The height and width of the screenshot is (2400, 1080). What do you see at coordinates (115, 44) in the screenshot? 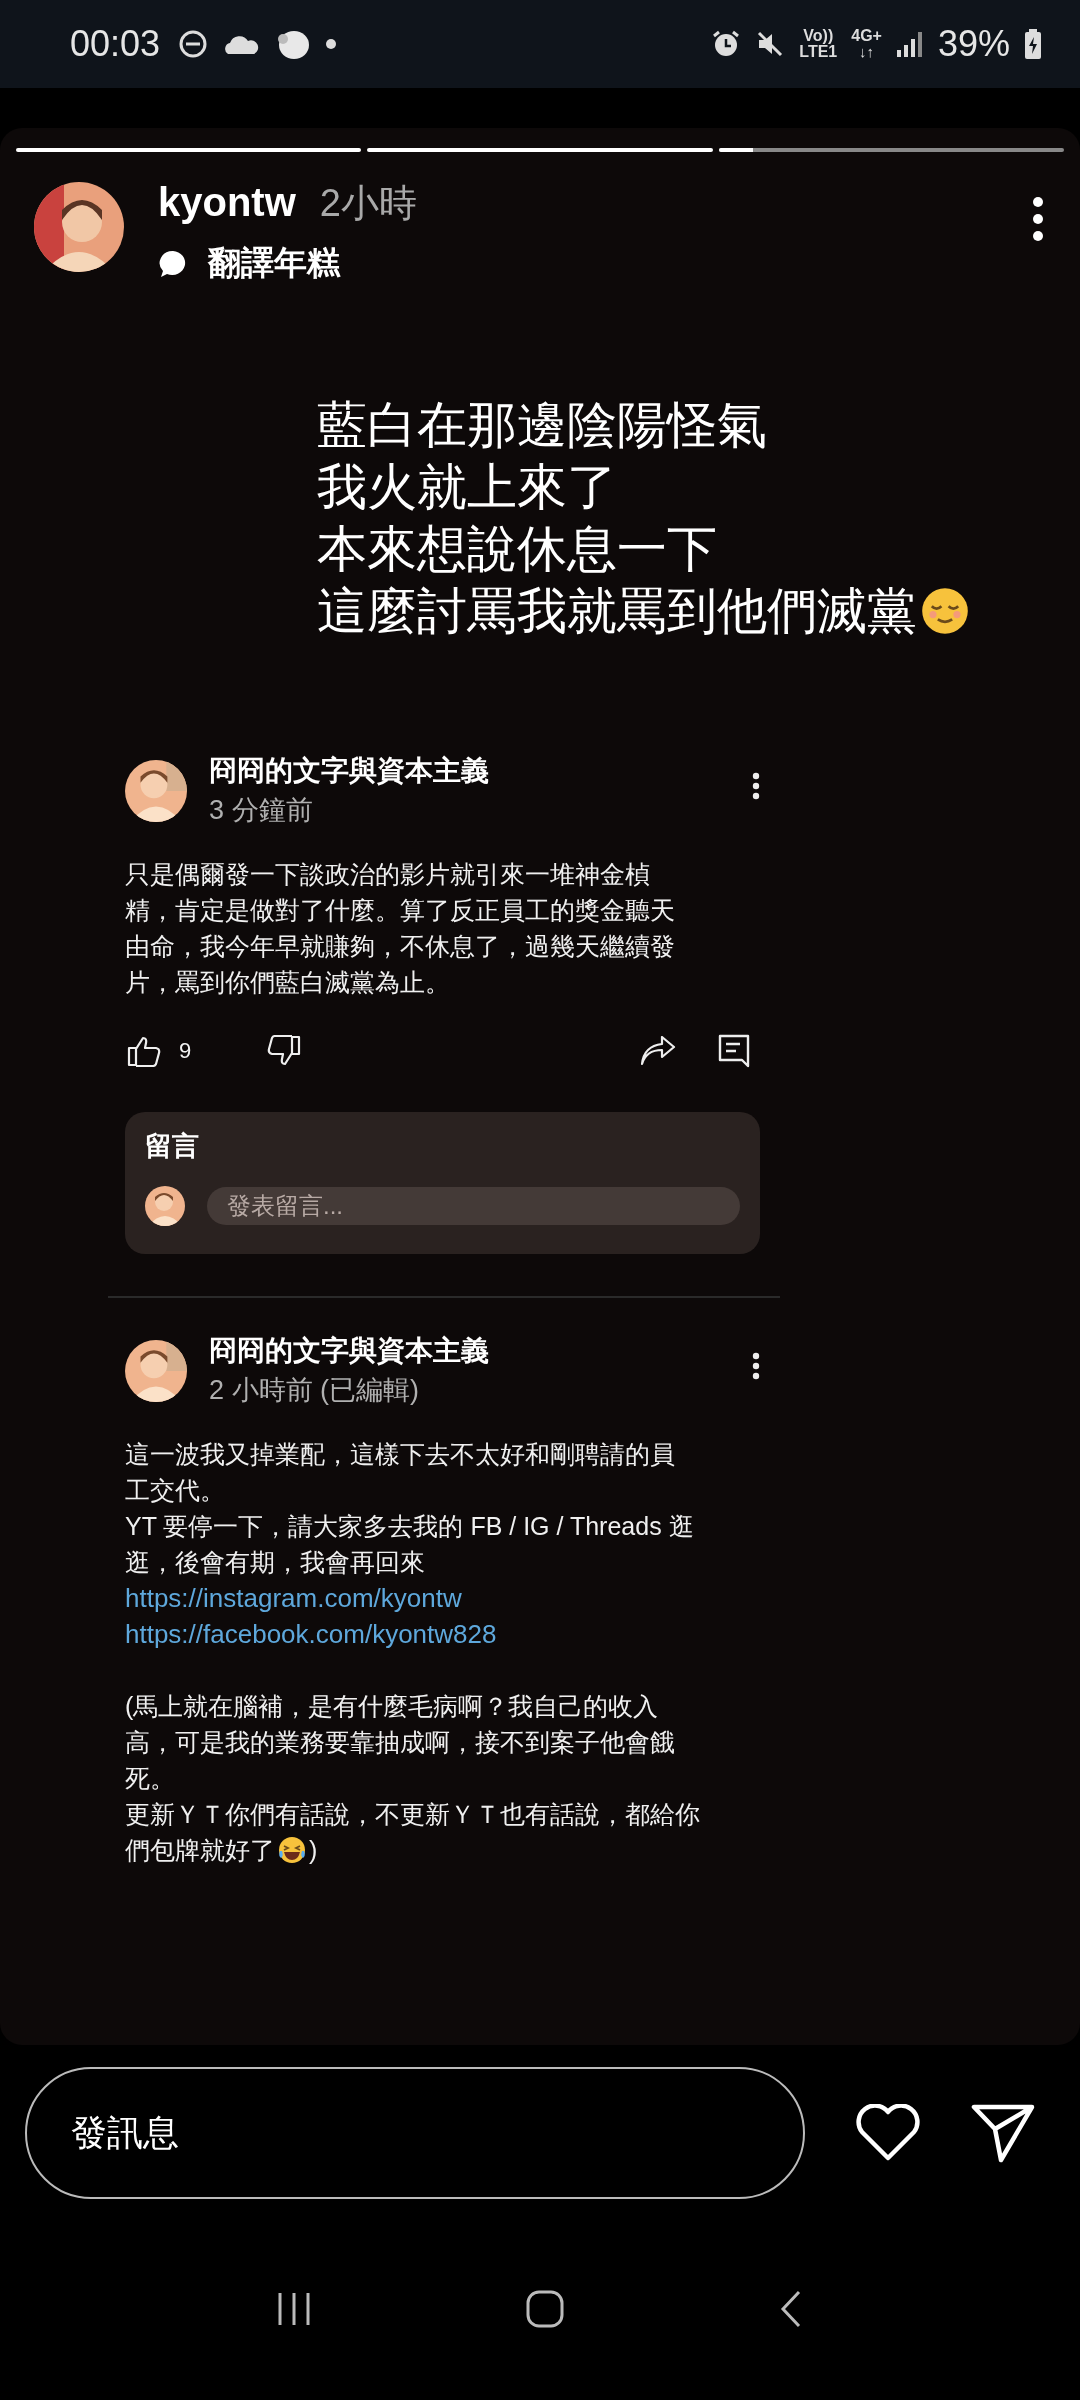
I see `clock: 00:03` at bounding box center [115, 44].